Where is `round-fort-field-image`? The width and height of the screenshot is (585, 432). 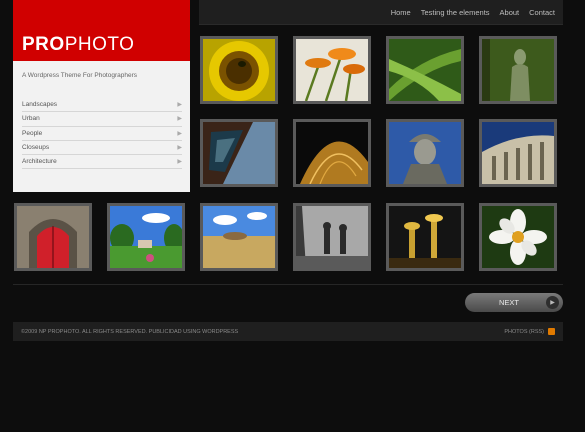 round-fort-field-image is located at coordinates (239, 237).